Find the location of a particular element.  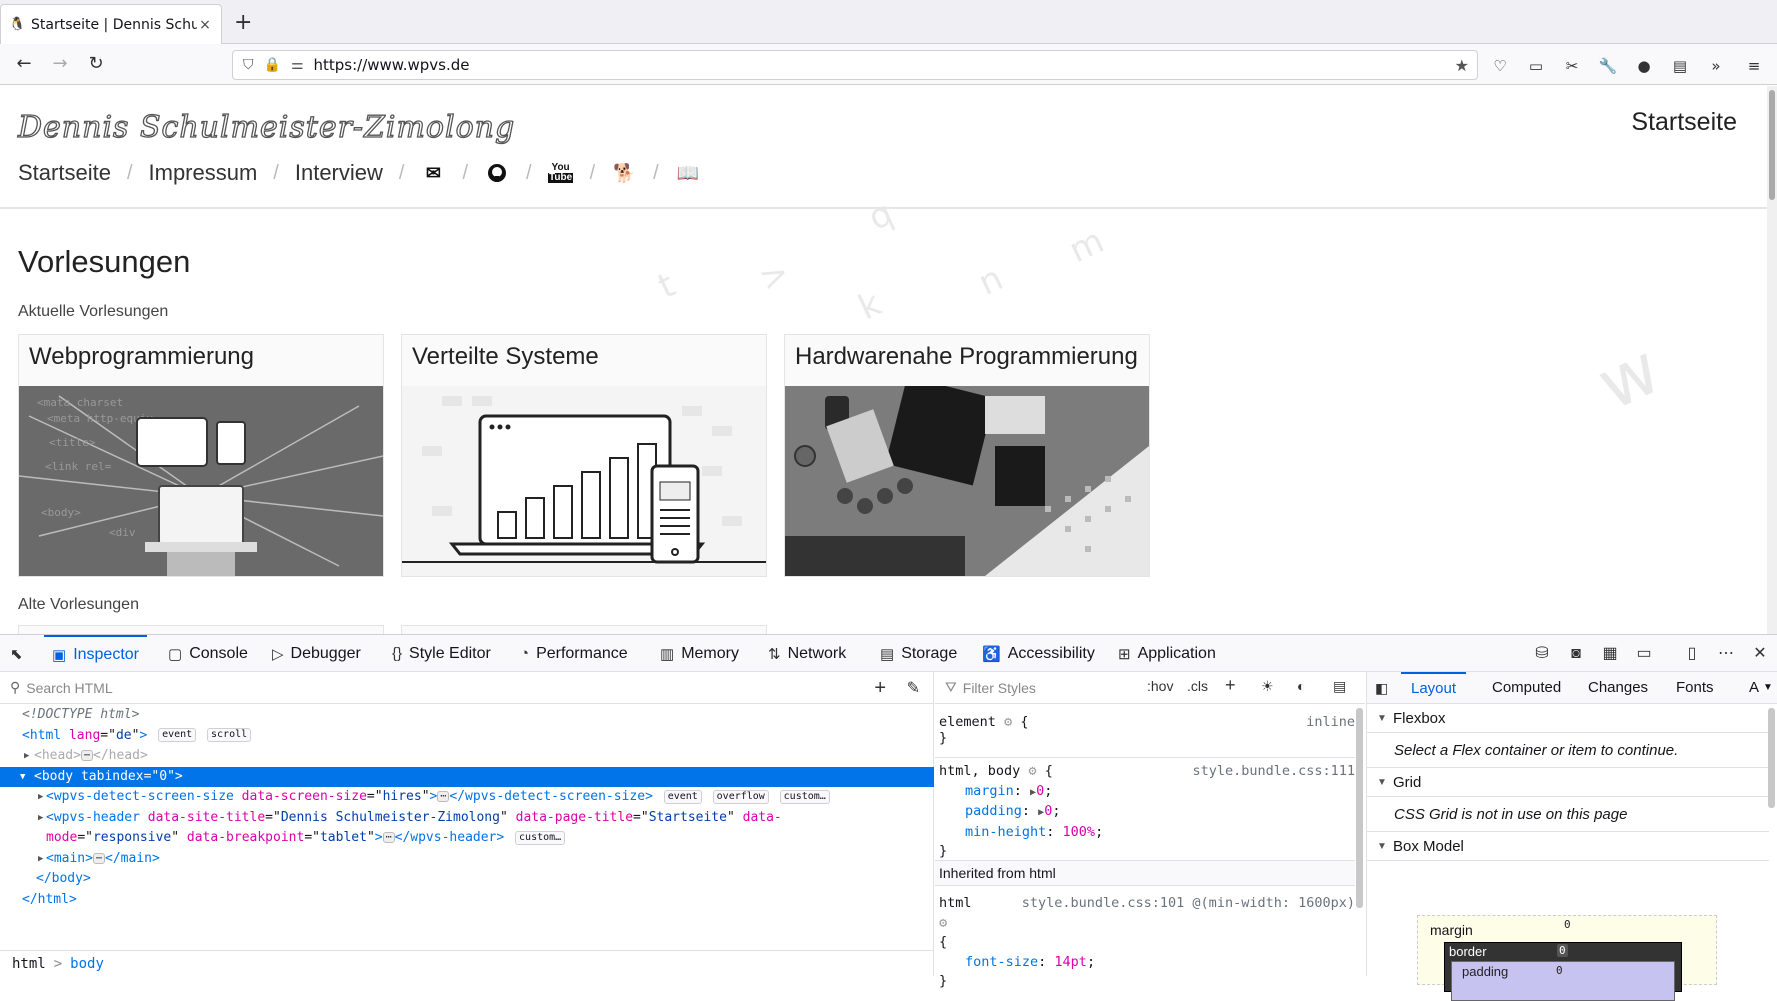

tab-animations: A is located at coordinates (1754, 688).